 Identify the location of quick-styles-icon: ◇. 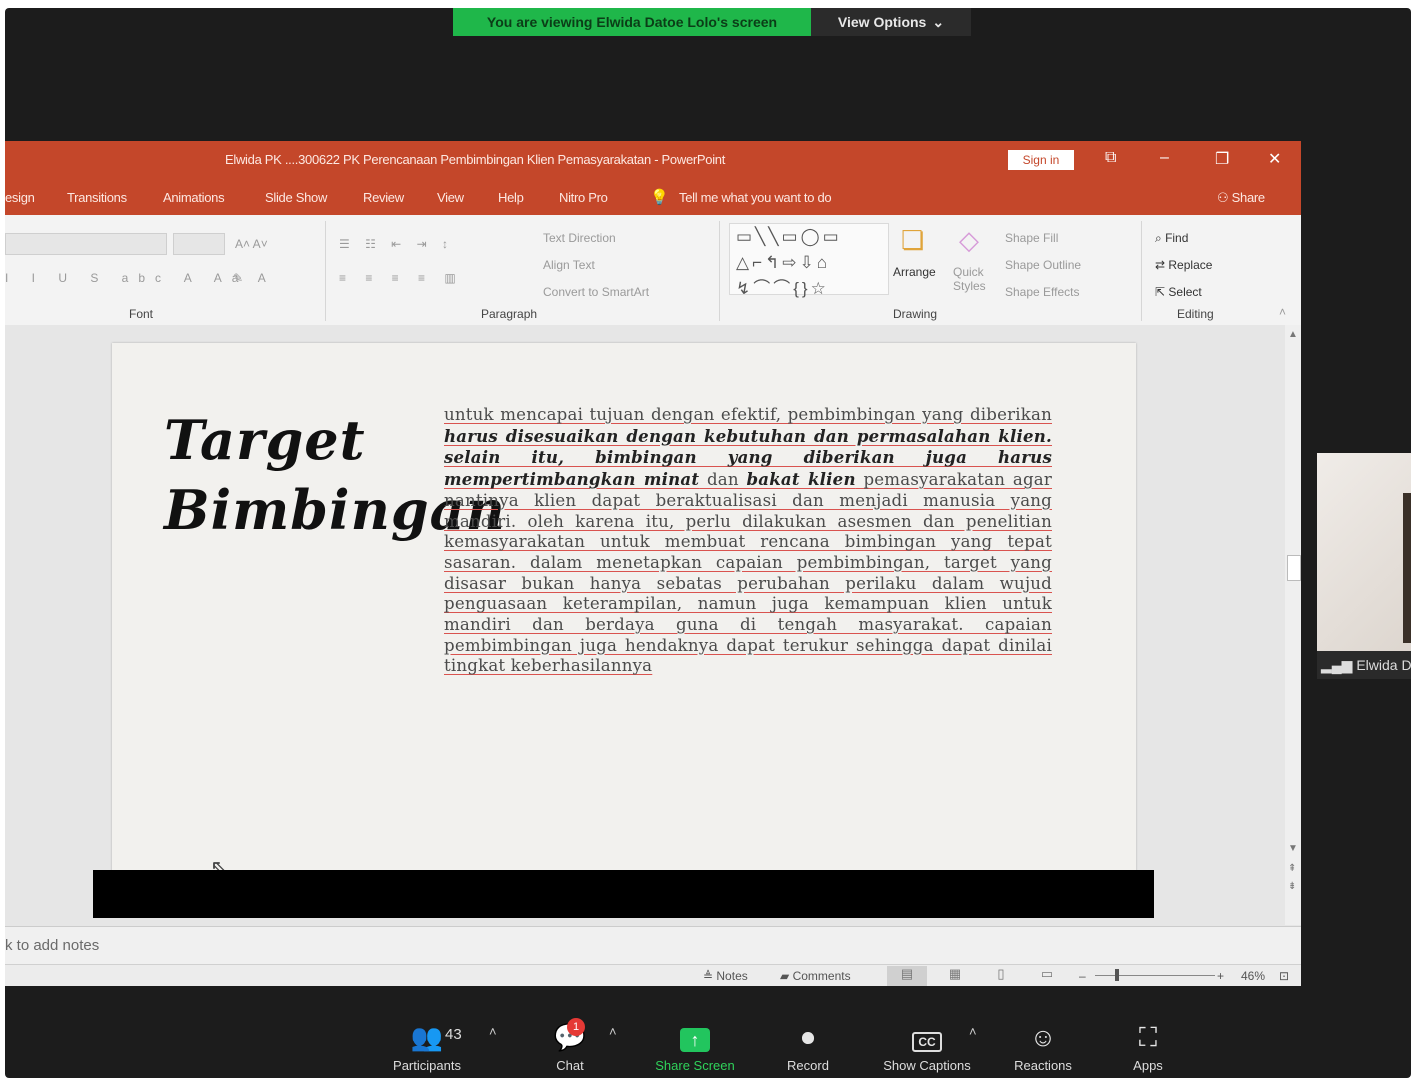
(969, 240).